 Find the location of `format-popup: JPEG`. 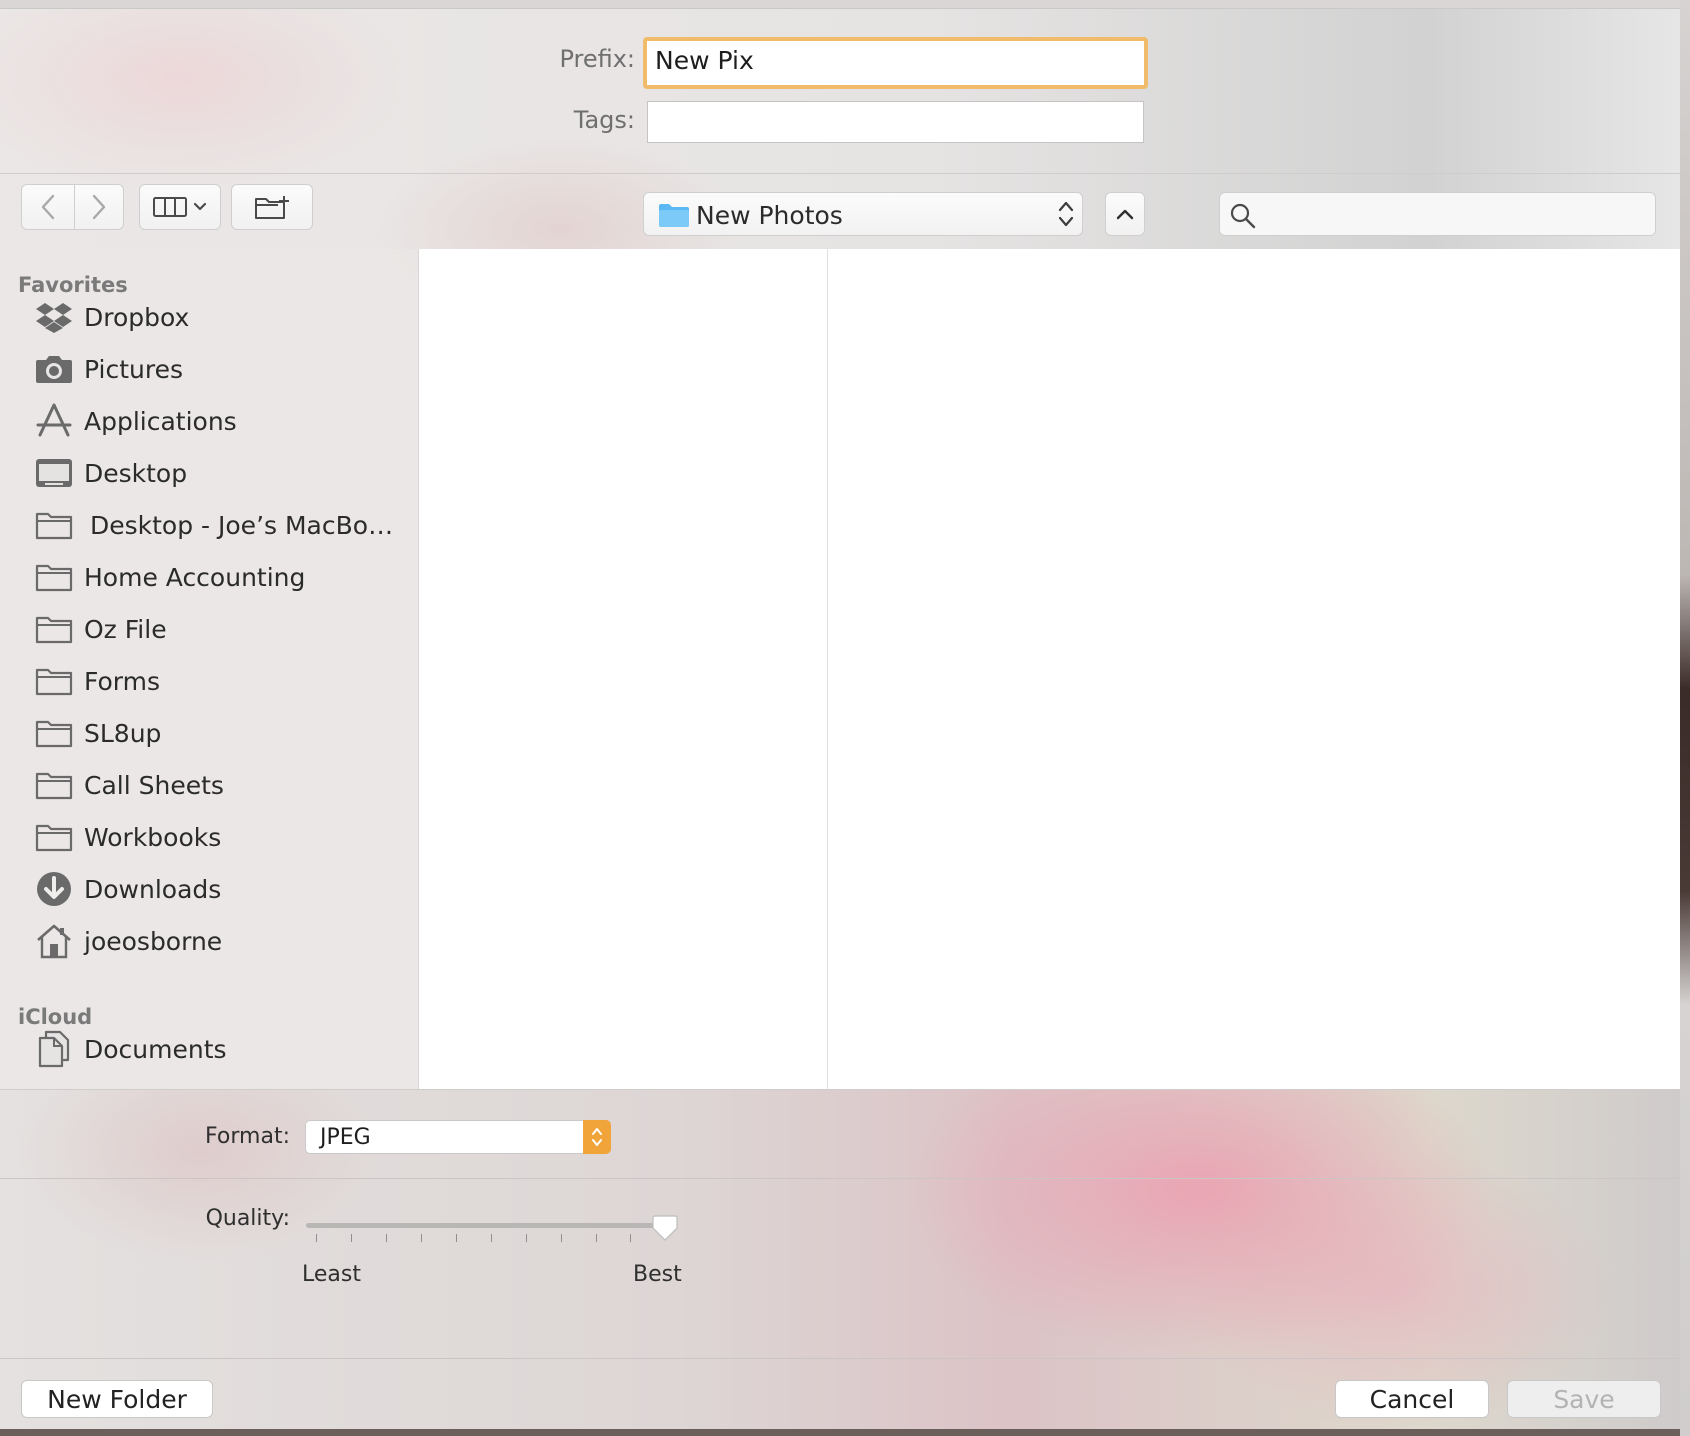

format-popup: JPEG is located at coordinates (458, 1137).